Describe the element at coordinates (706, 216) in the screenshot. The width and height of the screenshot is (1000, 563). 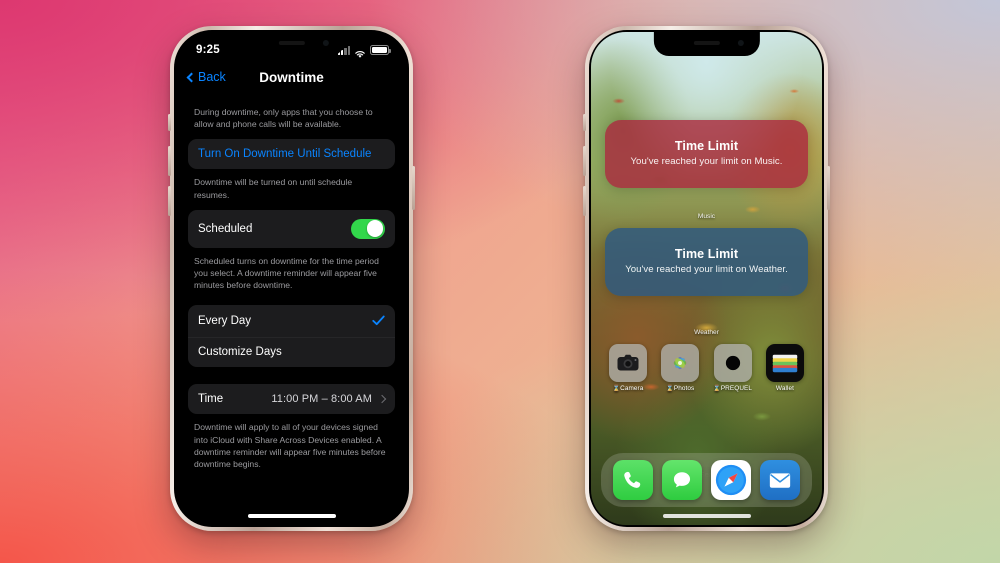
I see `app-caption-music: Music` at that location.